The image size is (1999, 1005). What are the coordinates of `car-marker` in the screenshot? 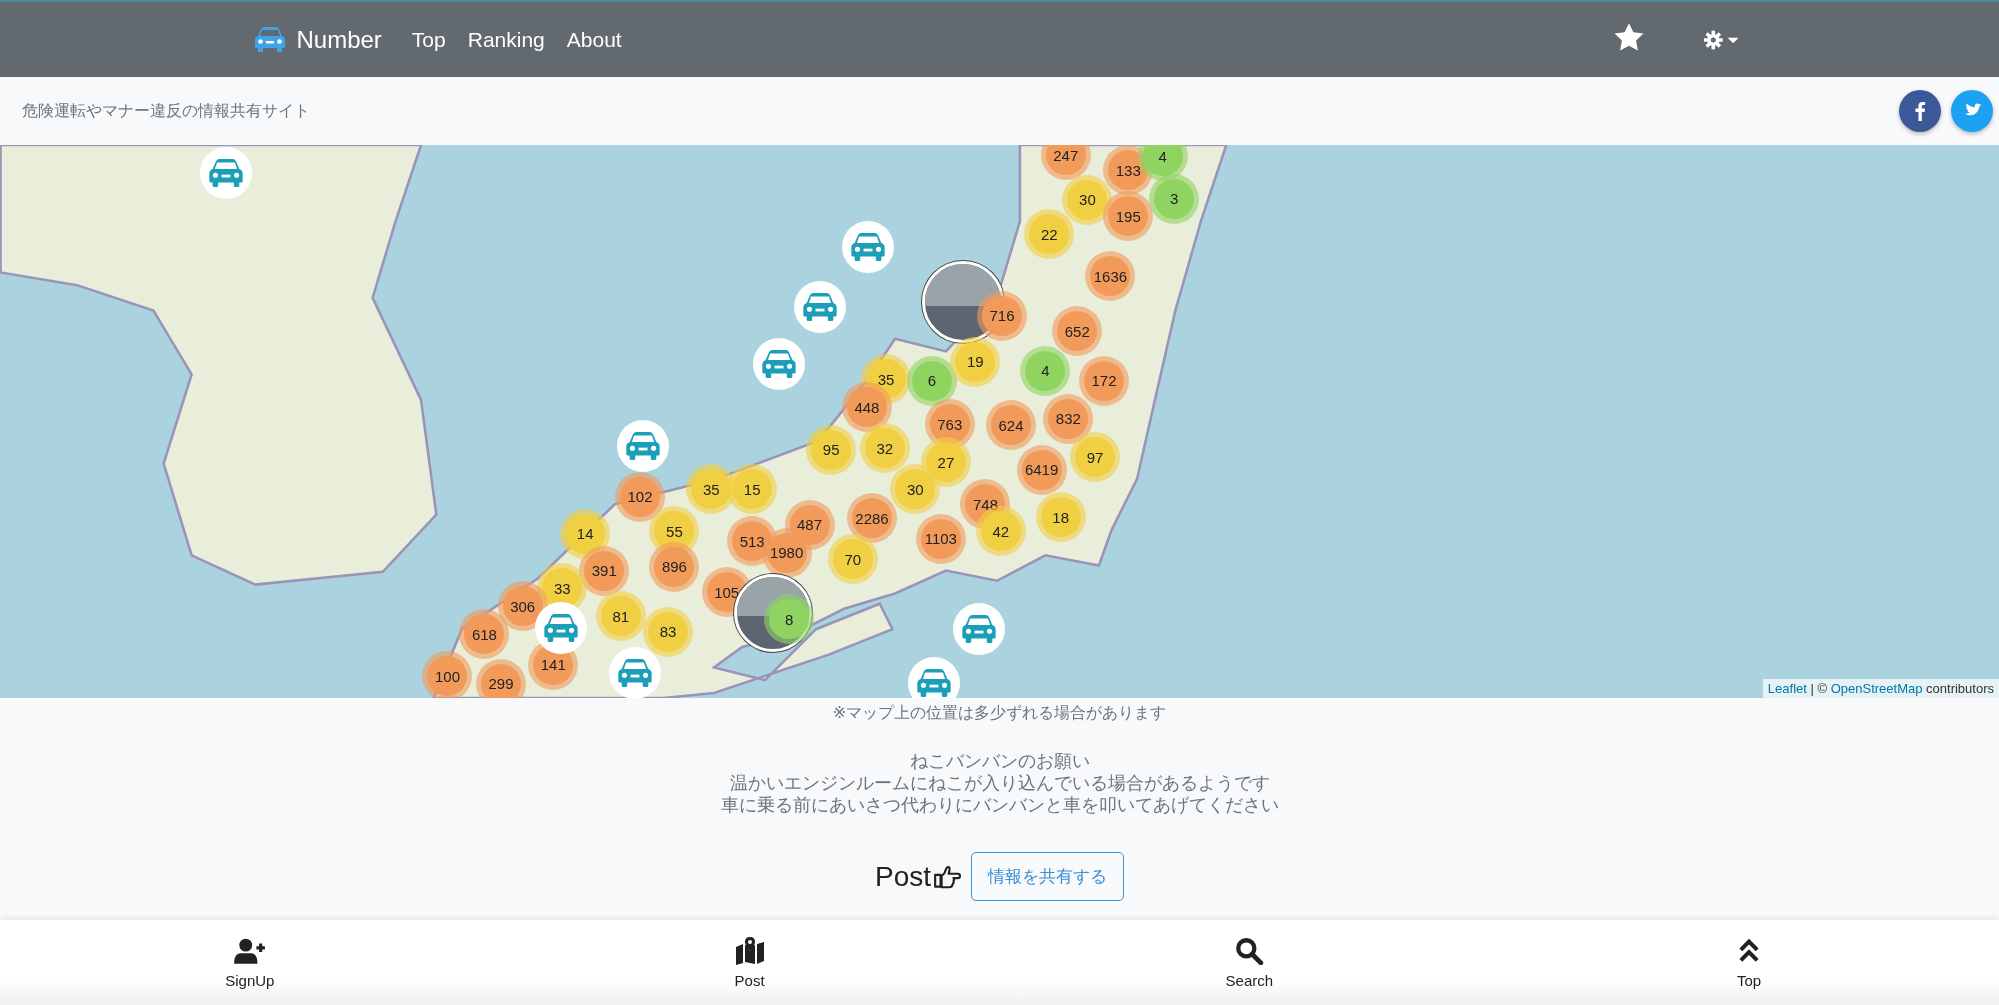 It's located at (934, 677).